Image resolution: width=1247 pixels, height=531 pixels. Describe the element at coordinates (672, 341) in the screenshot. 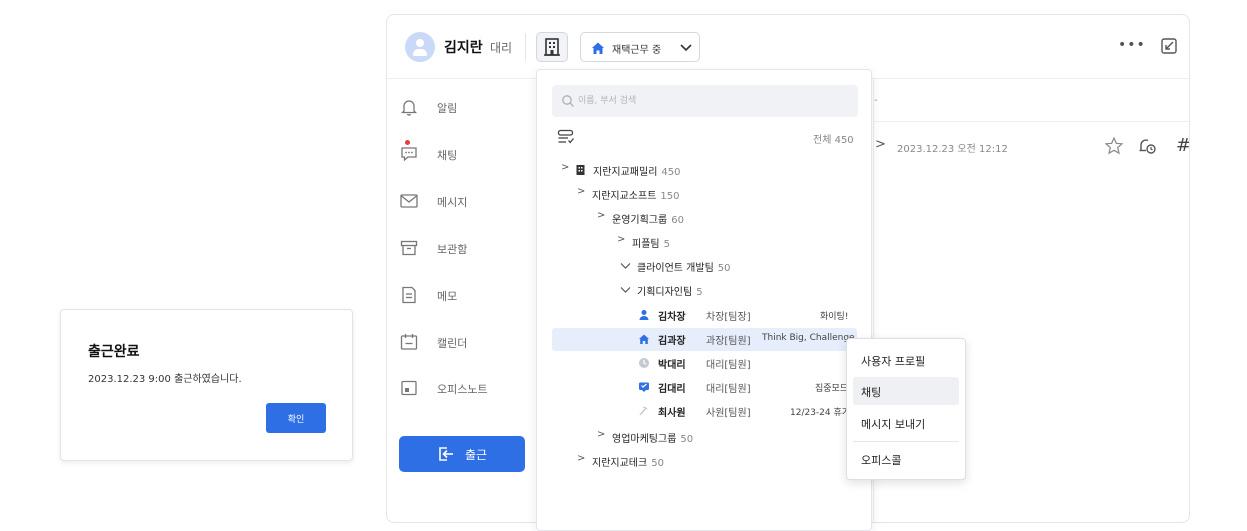

I see `member-name: 김과장` at that location.